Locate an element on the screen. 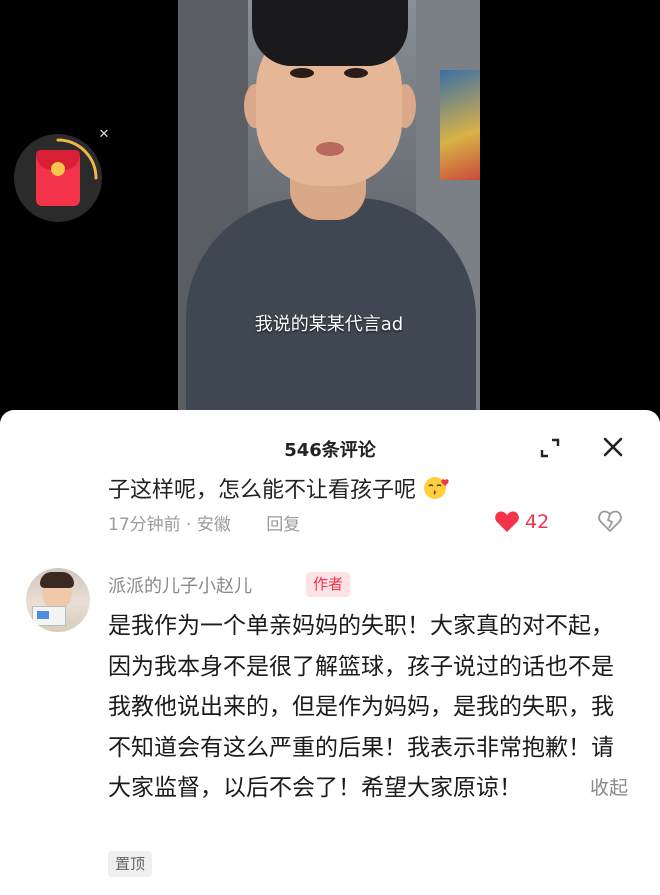  red-envelope-icon is located at coordinates (58, 178).